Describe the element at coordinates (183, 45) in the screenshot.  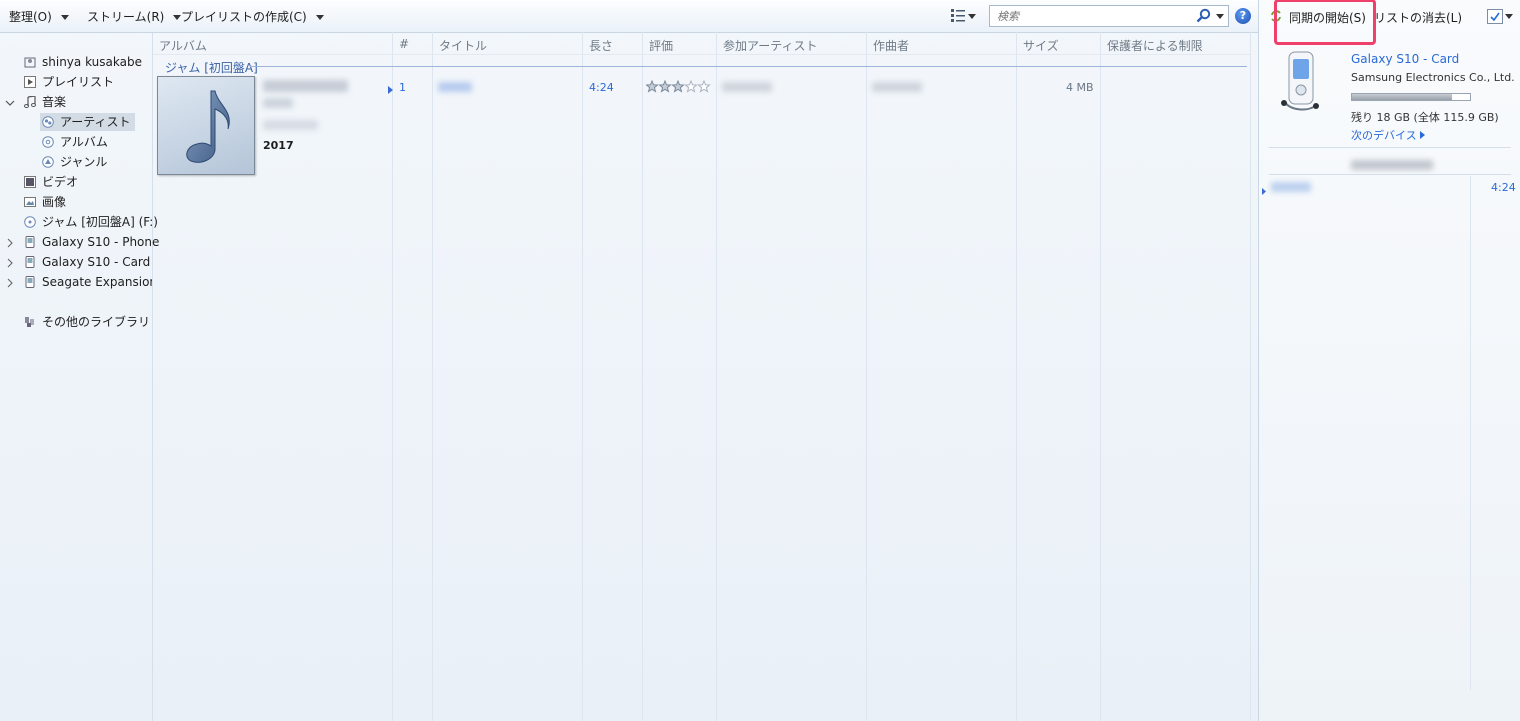
I see `column-header-album: アルバム` at that location.